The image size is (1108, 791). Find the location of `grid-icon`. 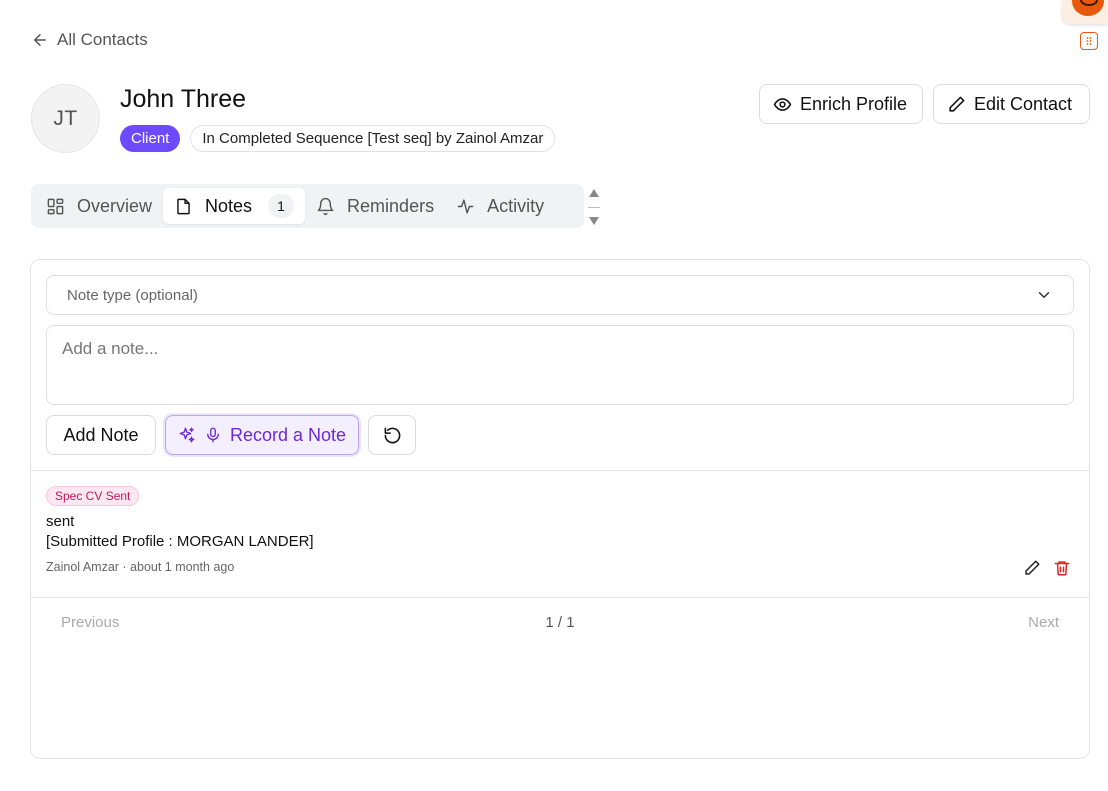

grid-icon is located at coordinates (55, 206).